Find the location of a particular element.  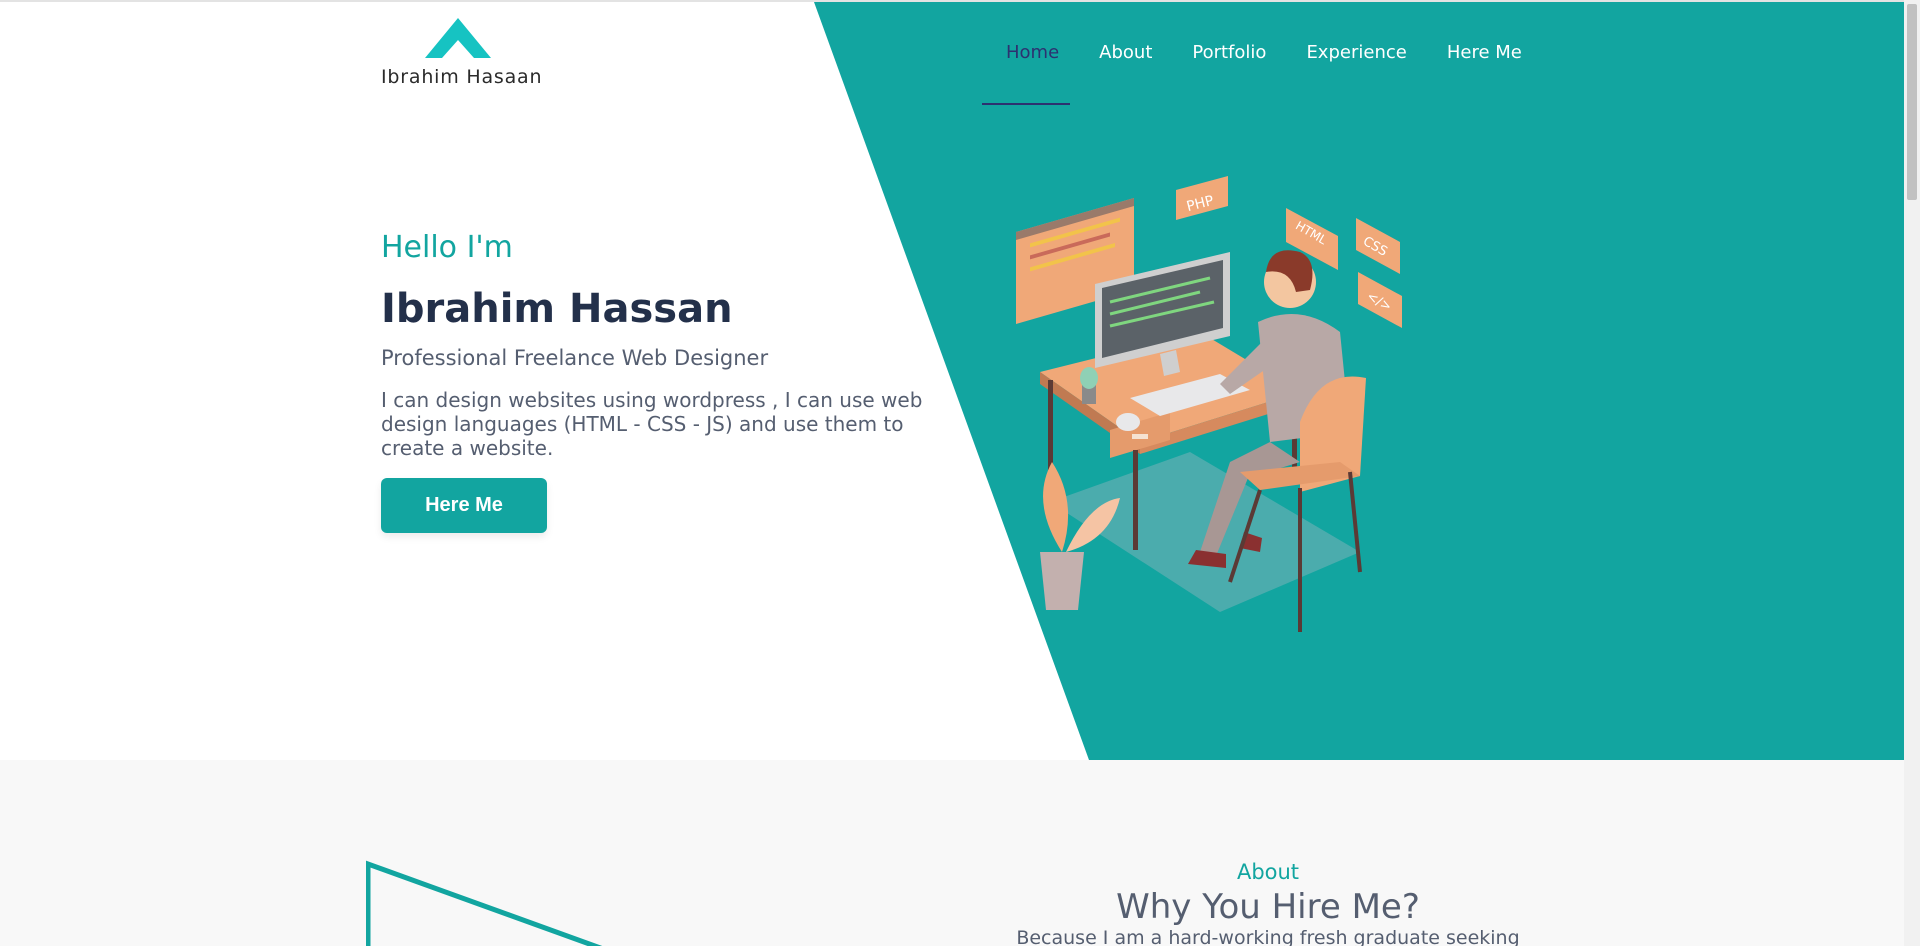

code-tag-bubble: </> is located at coordinates (1380, 300).